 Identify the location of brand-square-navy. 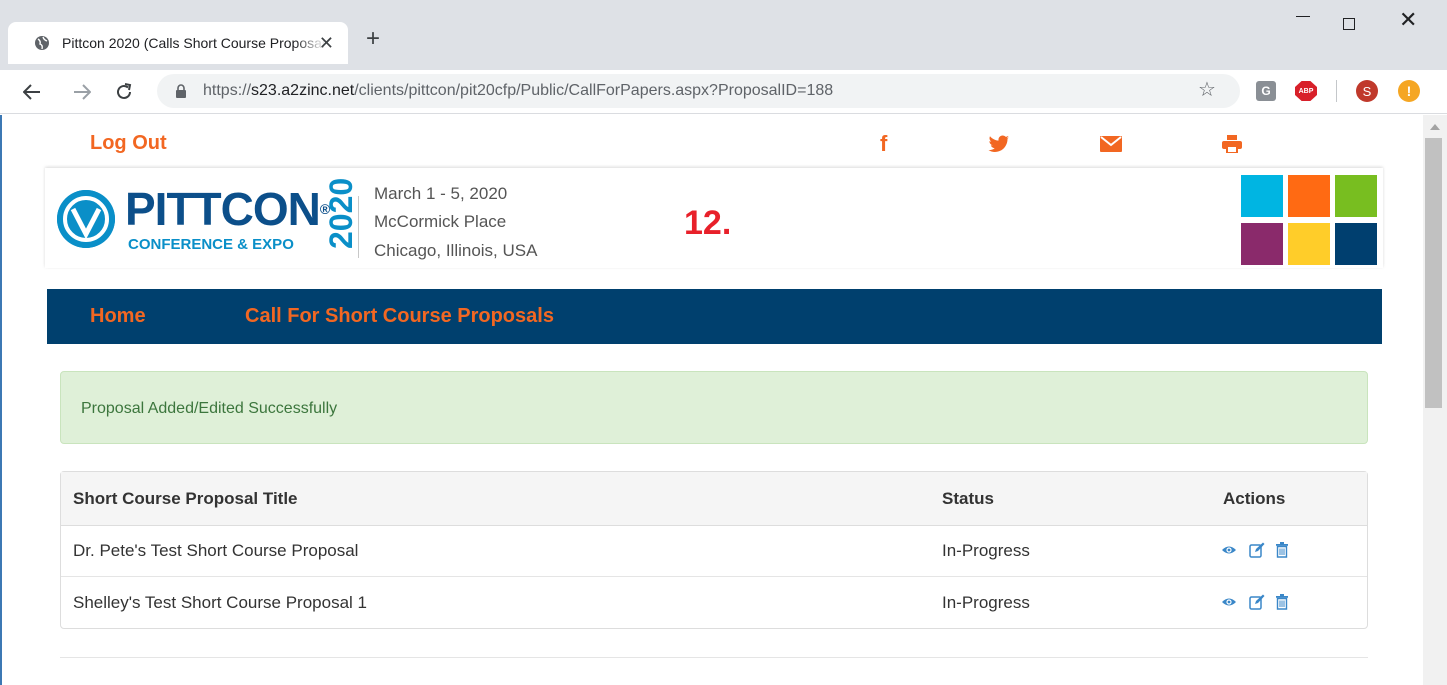
(1356, 244).